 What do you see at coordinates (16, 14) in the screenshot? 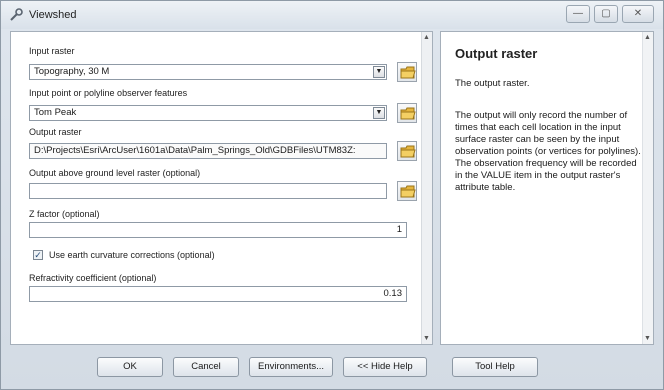
I see `wrench-tool-icon` at bounding box center [16, 14].